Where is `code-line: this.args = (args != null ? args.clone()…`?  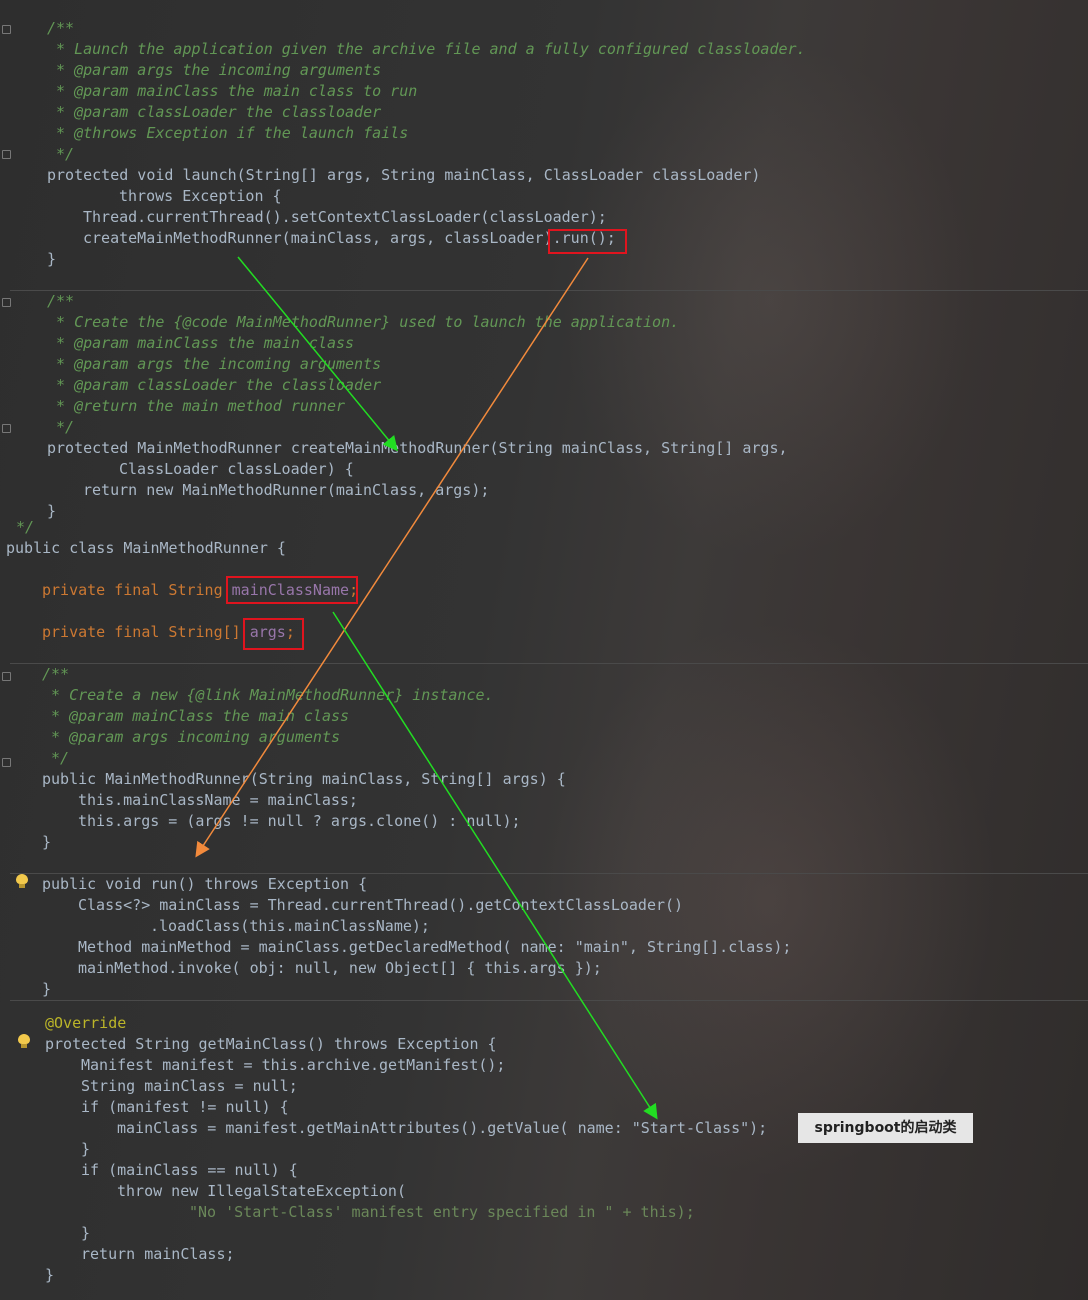
code-line: this.args = (args != null ? args.clone()… is located at coordinates (299, 821).